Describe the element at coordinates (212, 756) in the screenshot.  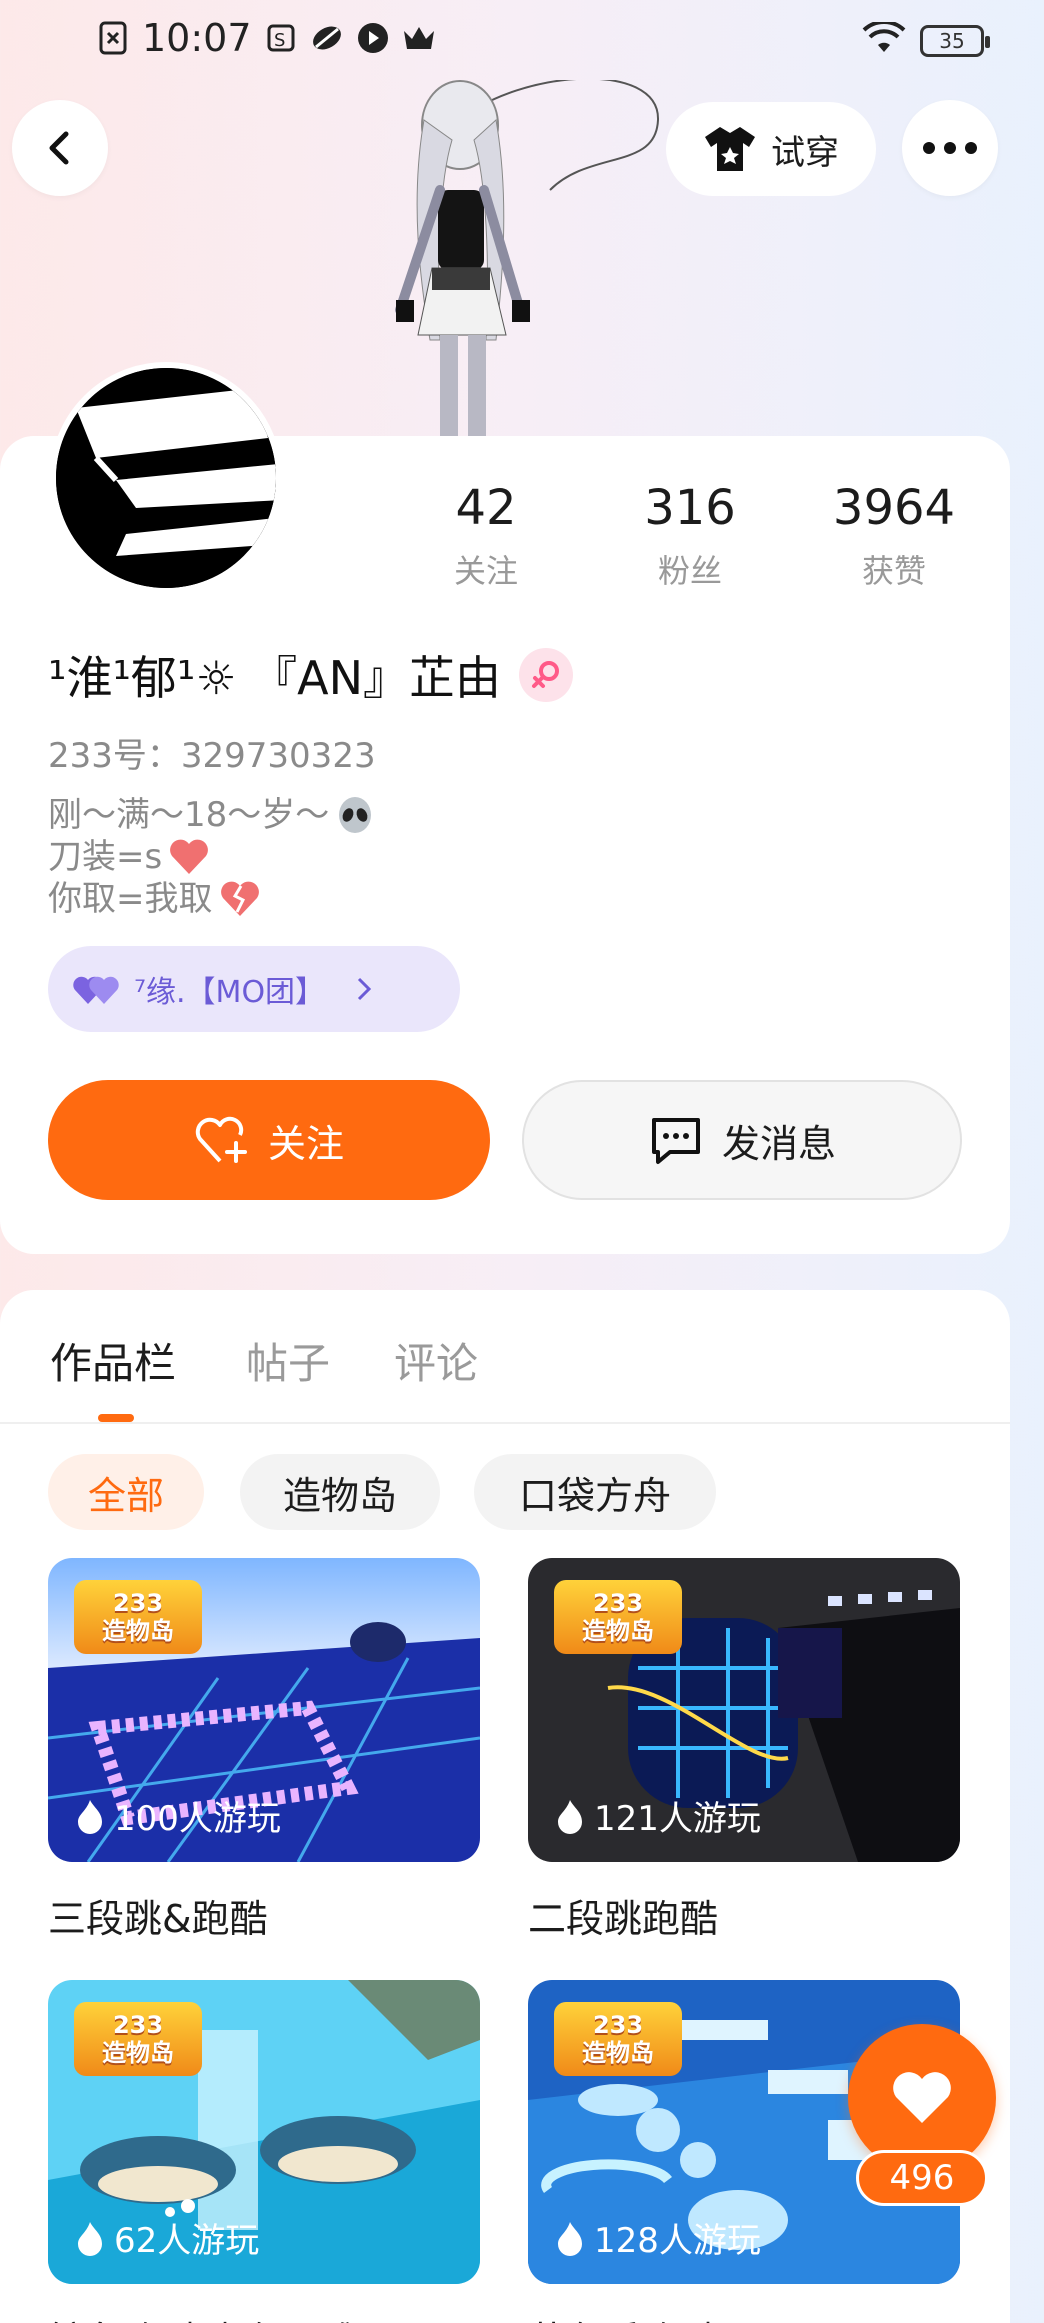
I see `user-id: 233号：329730323` at that location.